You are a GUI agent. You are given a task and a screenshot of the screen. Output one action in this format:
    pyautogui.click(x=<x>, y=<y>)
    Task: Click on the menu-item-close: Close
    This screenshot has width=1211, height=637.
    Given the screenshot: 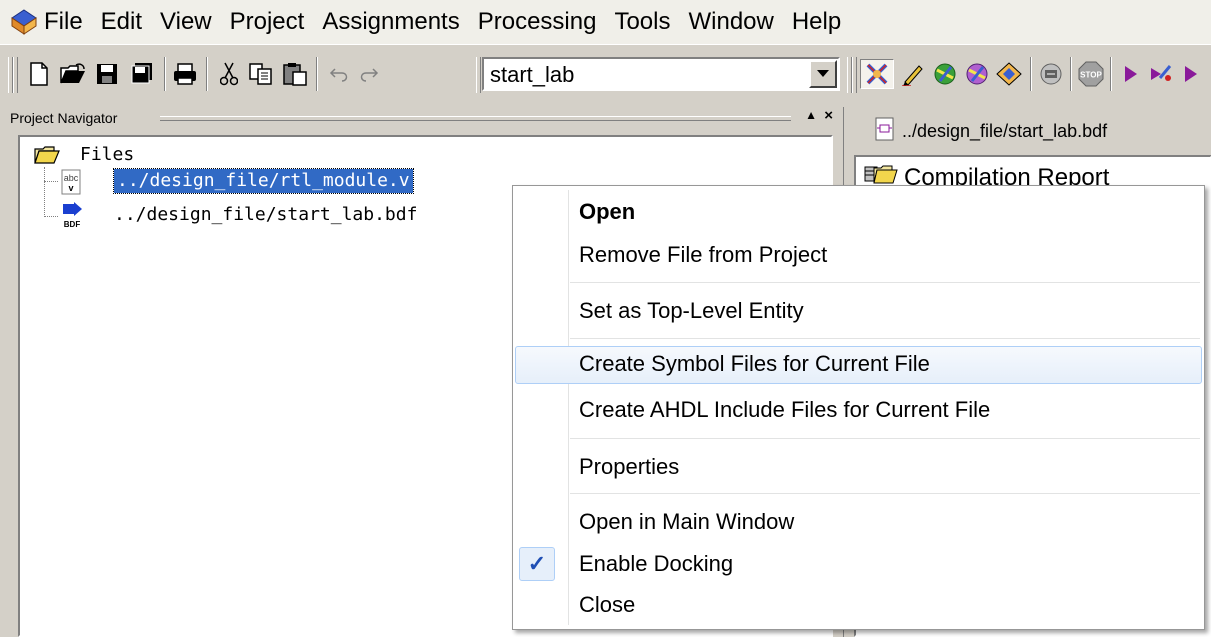 What is the action you would take?
    pyautogui.click(x=858, y=605)
    